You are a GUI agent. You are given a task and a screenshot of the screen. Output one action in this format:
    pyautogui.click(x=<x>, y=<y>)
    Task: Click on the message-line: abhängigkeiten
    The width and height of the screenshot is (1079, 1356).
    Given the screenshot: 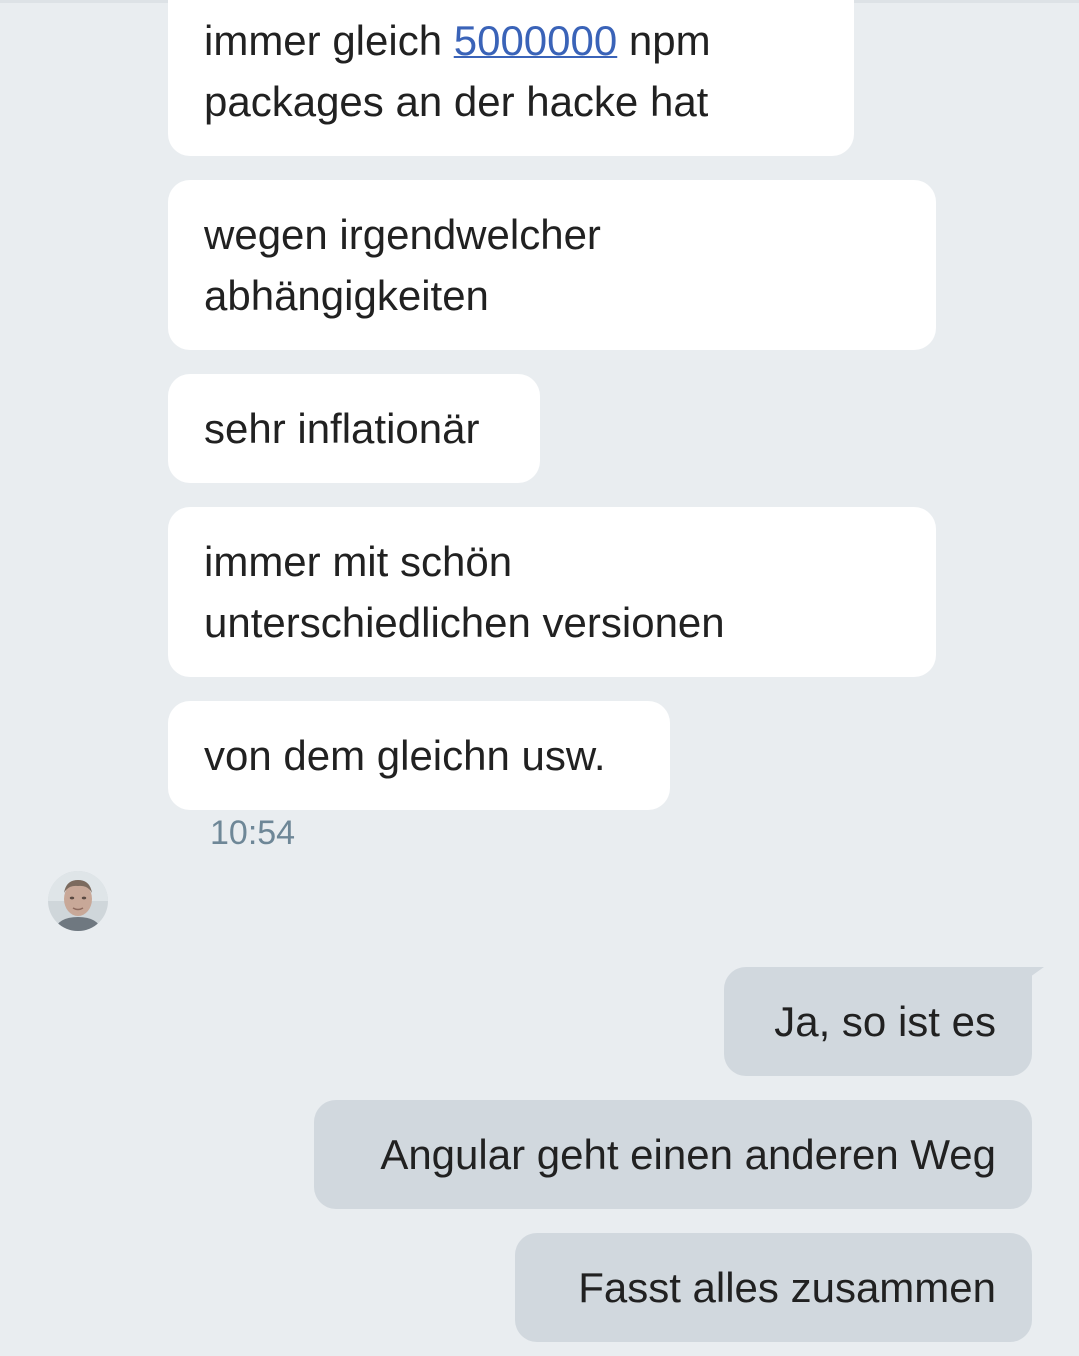 What is the action you would take?
    pyautogui.click(x=346, y=295)
    